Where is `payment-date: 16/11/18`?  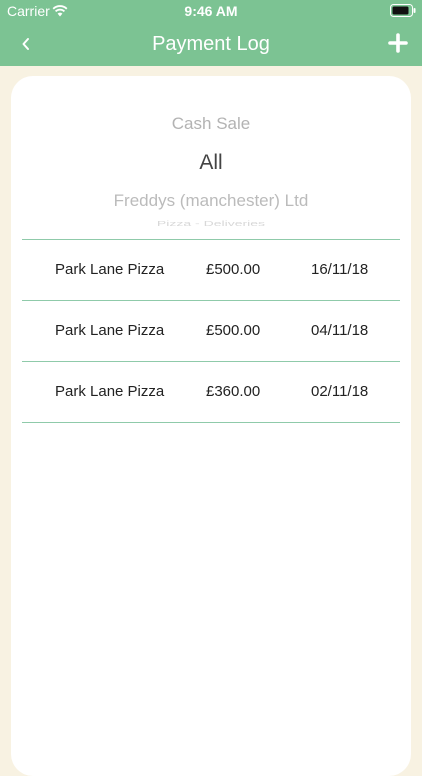 payment-date: 16/11/18 is located at coordinates (340, 269).